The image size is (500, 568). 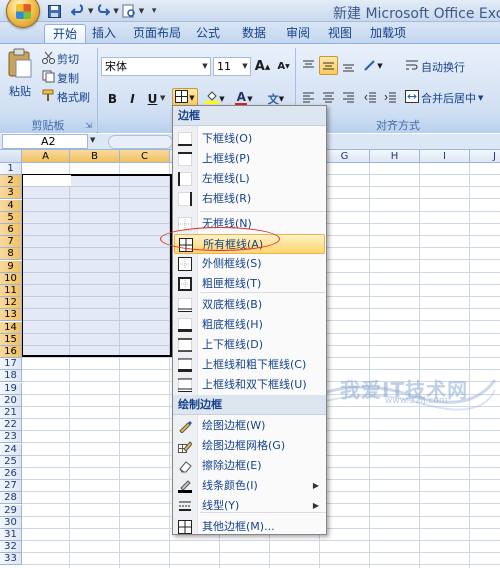 What do you see at coordinates (480, 98) in the screenshot?
I see `merge-dropdown-icon: ▼` at bounding box center [480, 98].